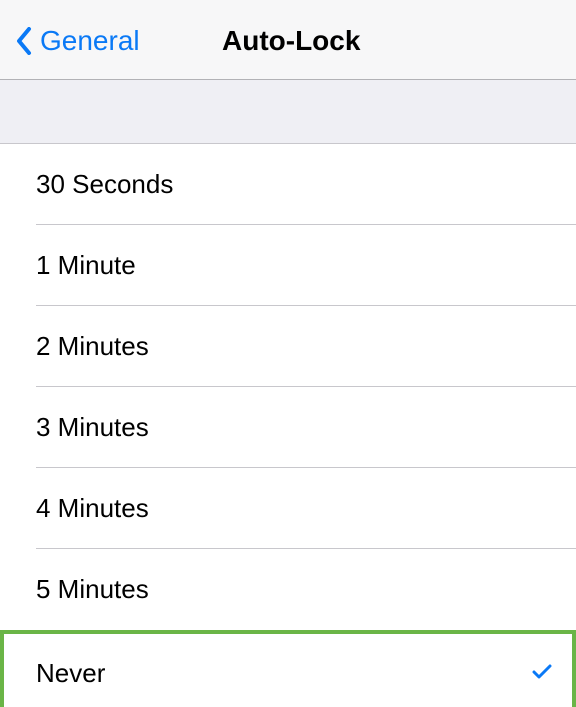 The height and width of the screenshot is (707, 576). What do you see at coordinates (288, 668) in the screenshot?
I see `option-never: Never` at bounding box center [288, 668].